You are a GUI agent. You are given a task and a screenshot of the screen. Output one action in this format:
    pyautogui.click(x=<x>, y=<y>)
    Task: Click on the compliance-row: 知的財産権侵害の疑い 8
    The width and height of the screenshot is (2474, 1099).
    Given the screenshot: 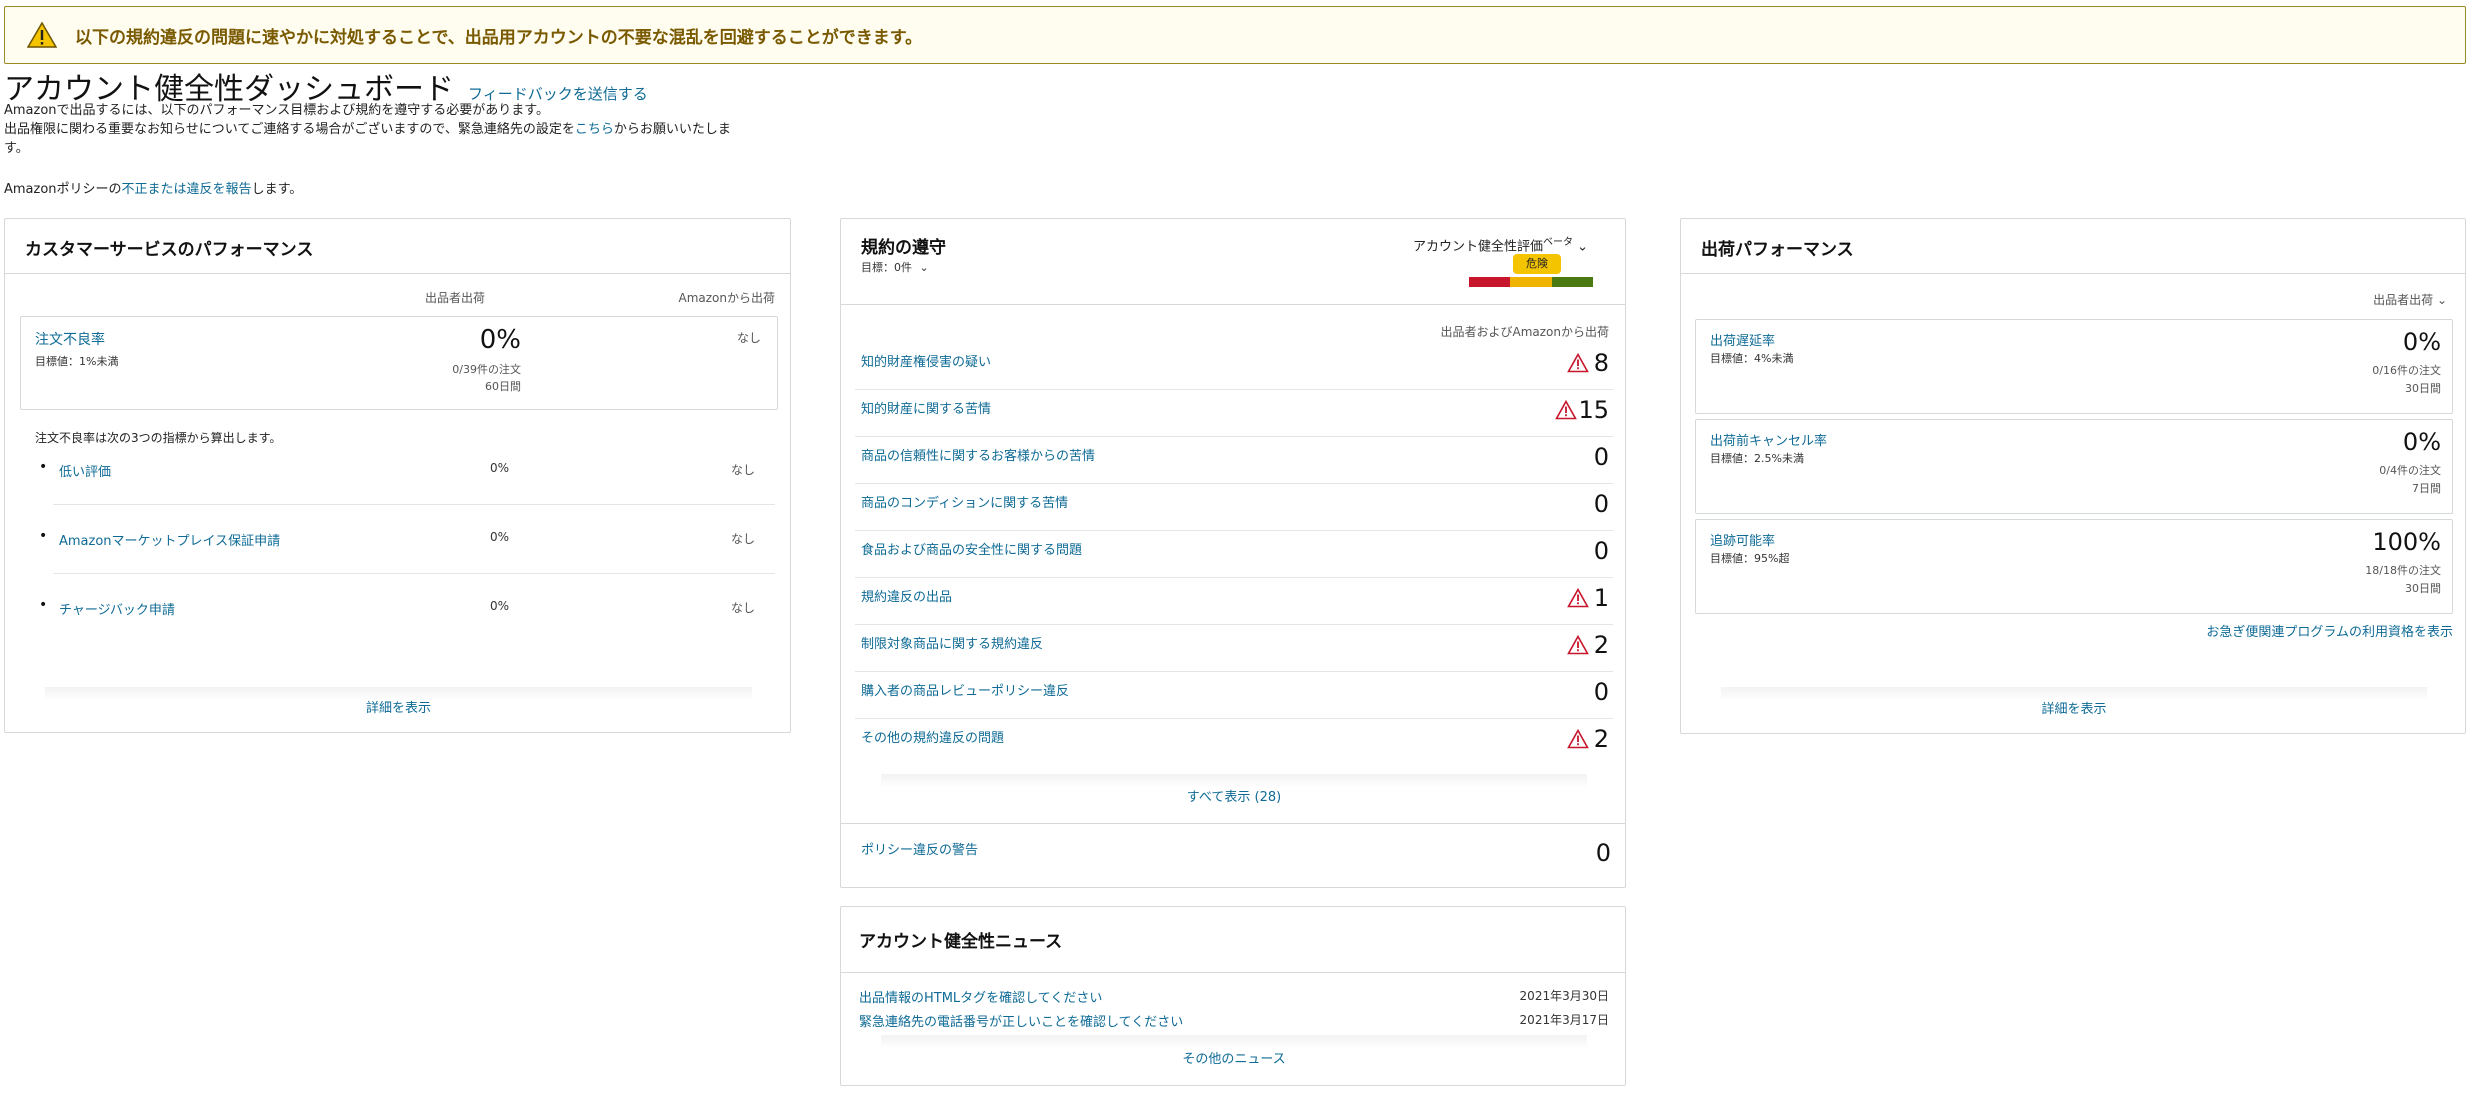 What is the action you would take?
    pyautogui.click(x=1234, y=366)
    